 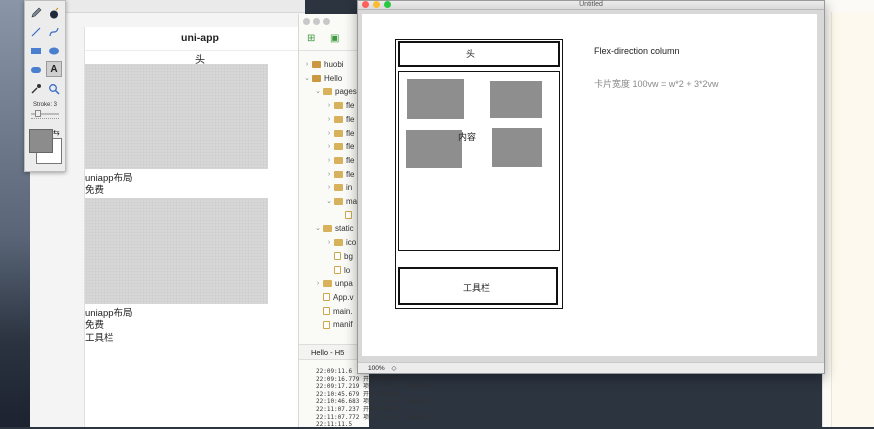 What do you see at coordinates (36, 70) in the screenshot?
I see `rounded-rect-icon` at bounding box center [36, 70].